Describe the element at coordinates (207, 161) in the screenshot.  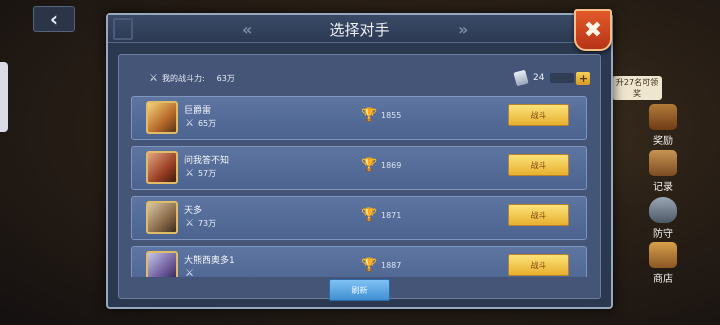
I see `opponent-name: 问我答不知` at that location.